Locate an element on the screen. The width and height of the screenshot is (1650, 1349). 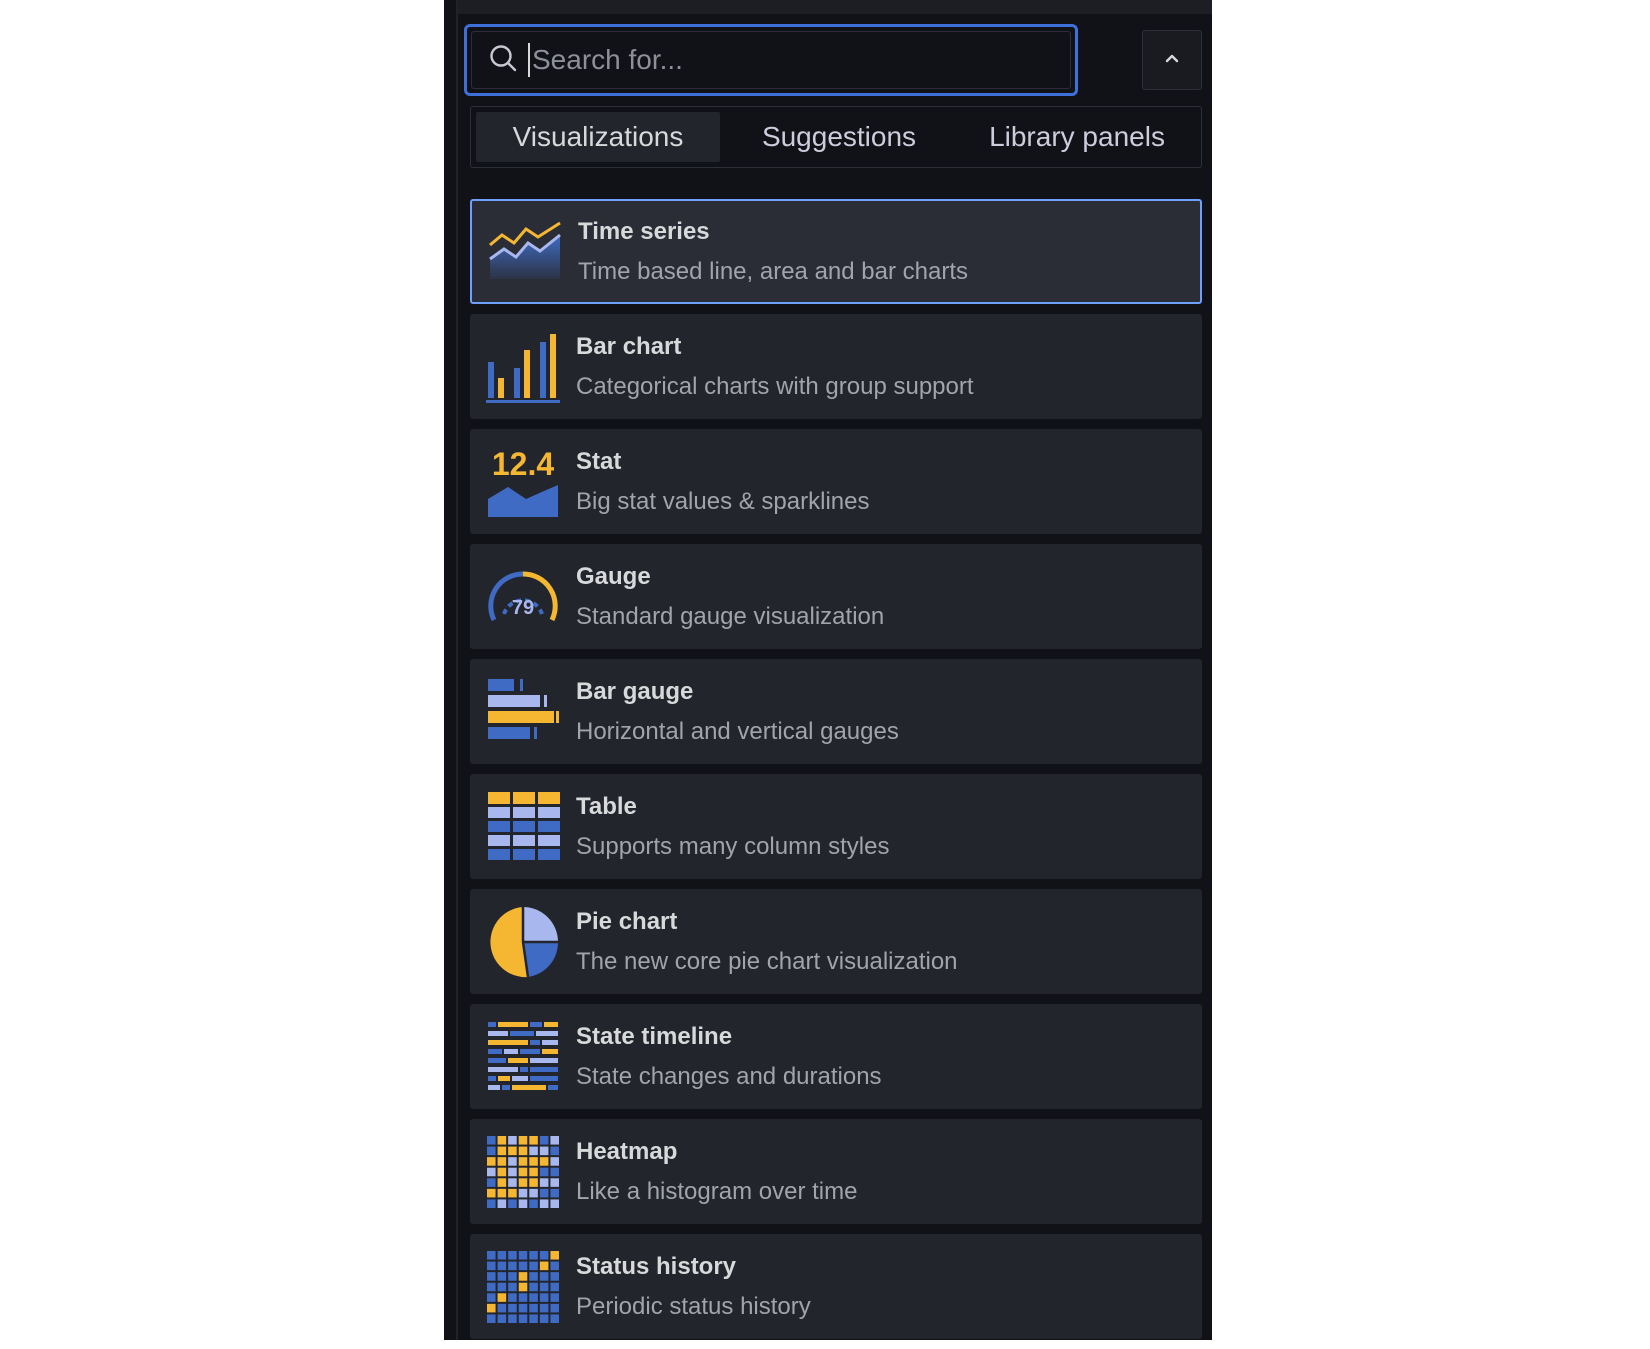
viz-name: Time series is located at coordinates (644, 231).